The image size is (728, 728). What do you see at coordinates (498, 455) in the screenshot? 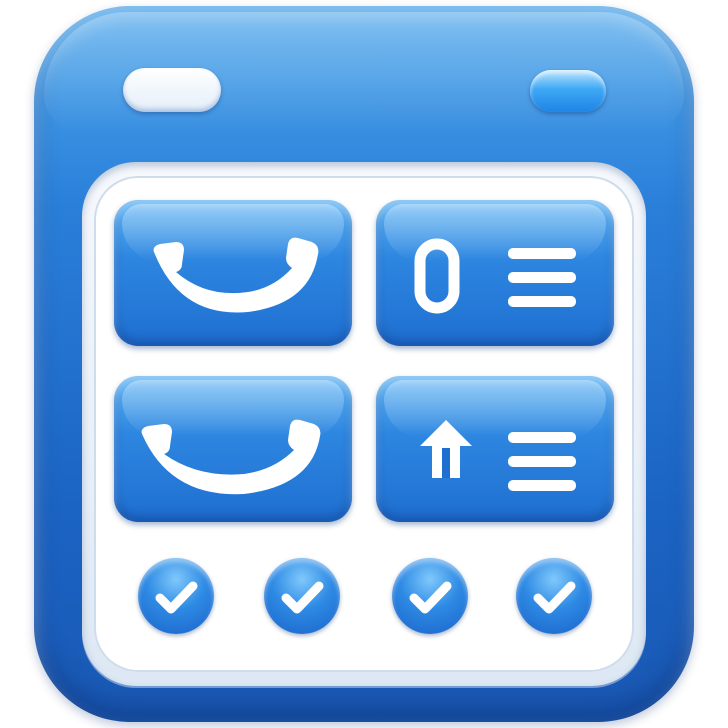
I see `upload-arrow-list-icon` at bounding box center [498, 455].